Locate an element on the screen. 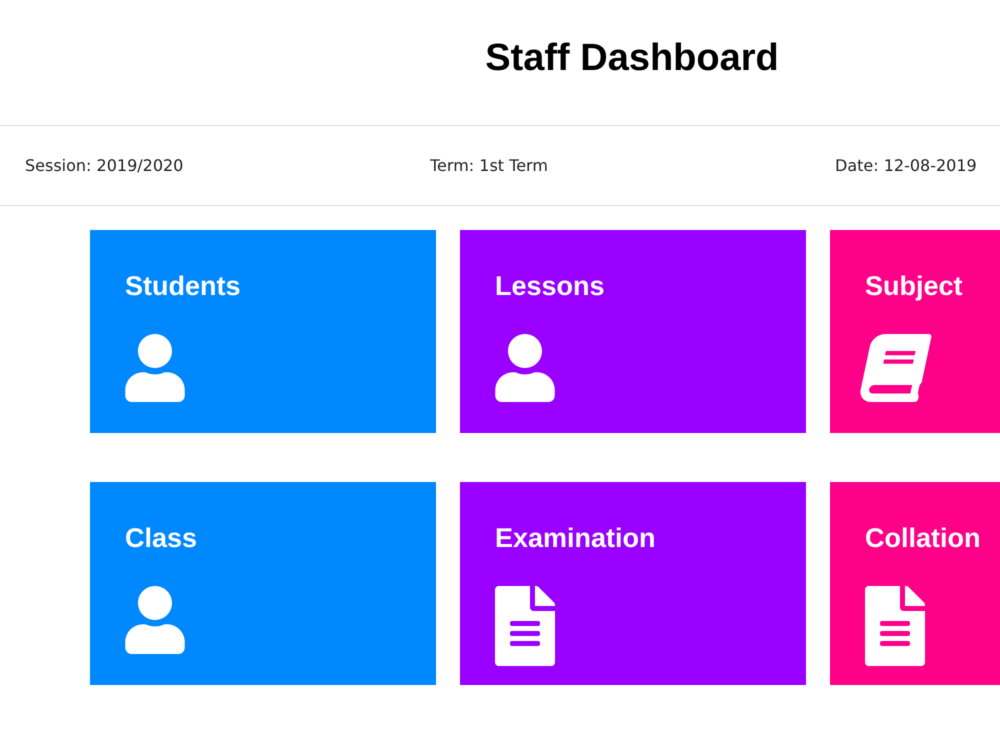  dashboard-tile: Class is located at coordinates (263, 583).